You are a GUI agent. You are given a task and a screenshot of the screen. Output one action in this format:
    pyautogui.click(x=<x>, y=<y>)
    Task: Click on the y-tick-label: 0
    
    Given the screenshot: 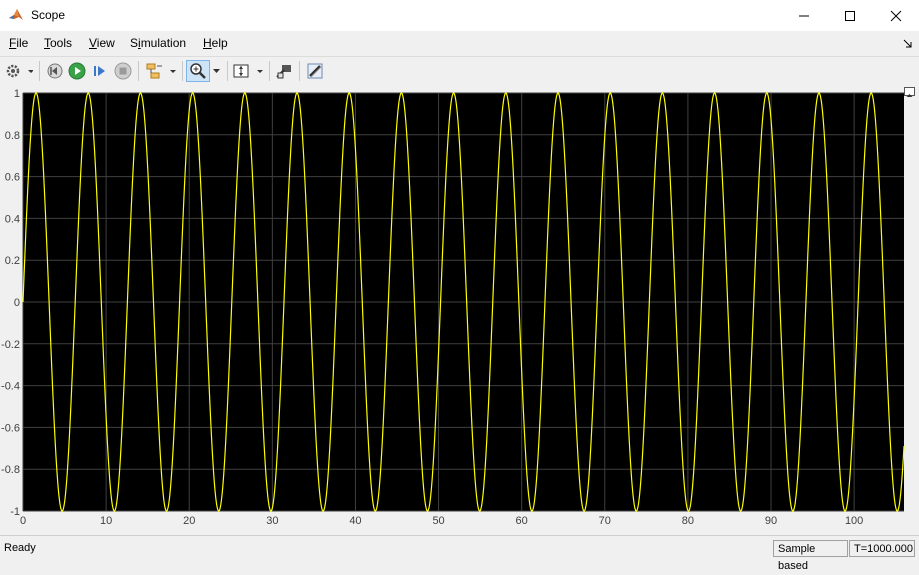 What is the action you would take?
    pyautogui.click(x=17, y=303)
    